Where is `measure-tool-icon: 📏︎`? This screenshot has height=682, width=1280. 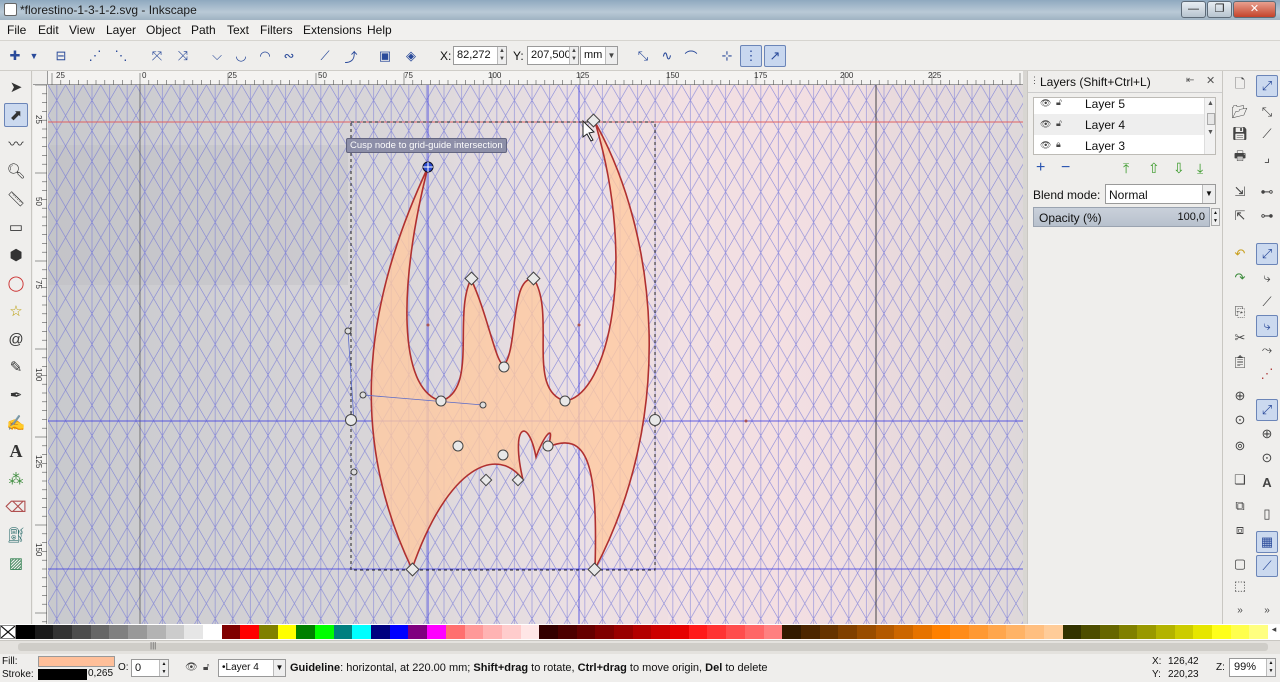 measure-tool-icon: 📏︎ is located at coordinates (16, 199).